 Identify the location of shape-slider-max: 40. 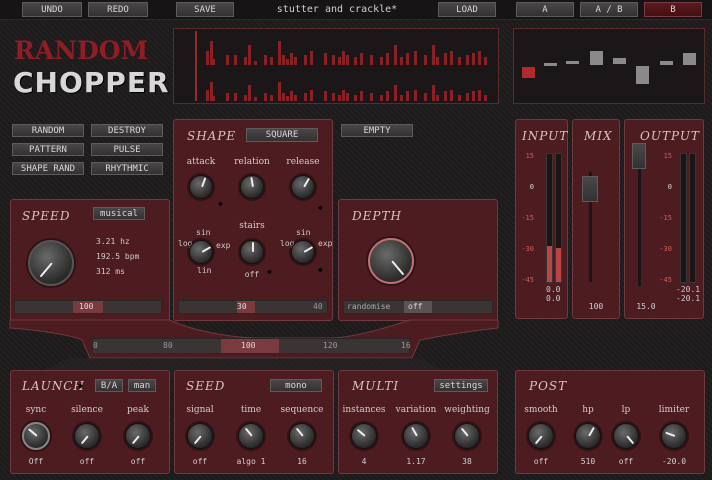
(318, 306).